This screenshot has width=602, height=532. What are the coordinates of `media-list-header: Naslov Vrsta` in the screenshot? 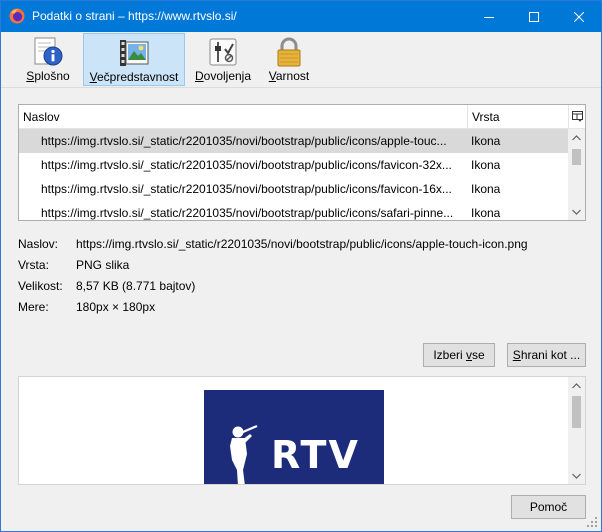 It's located at (302, 117).